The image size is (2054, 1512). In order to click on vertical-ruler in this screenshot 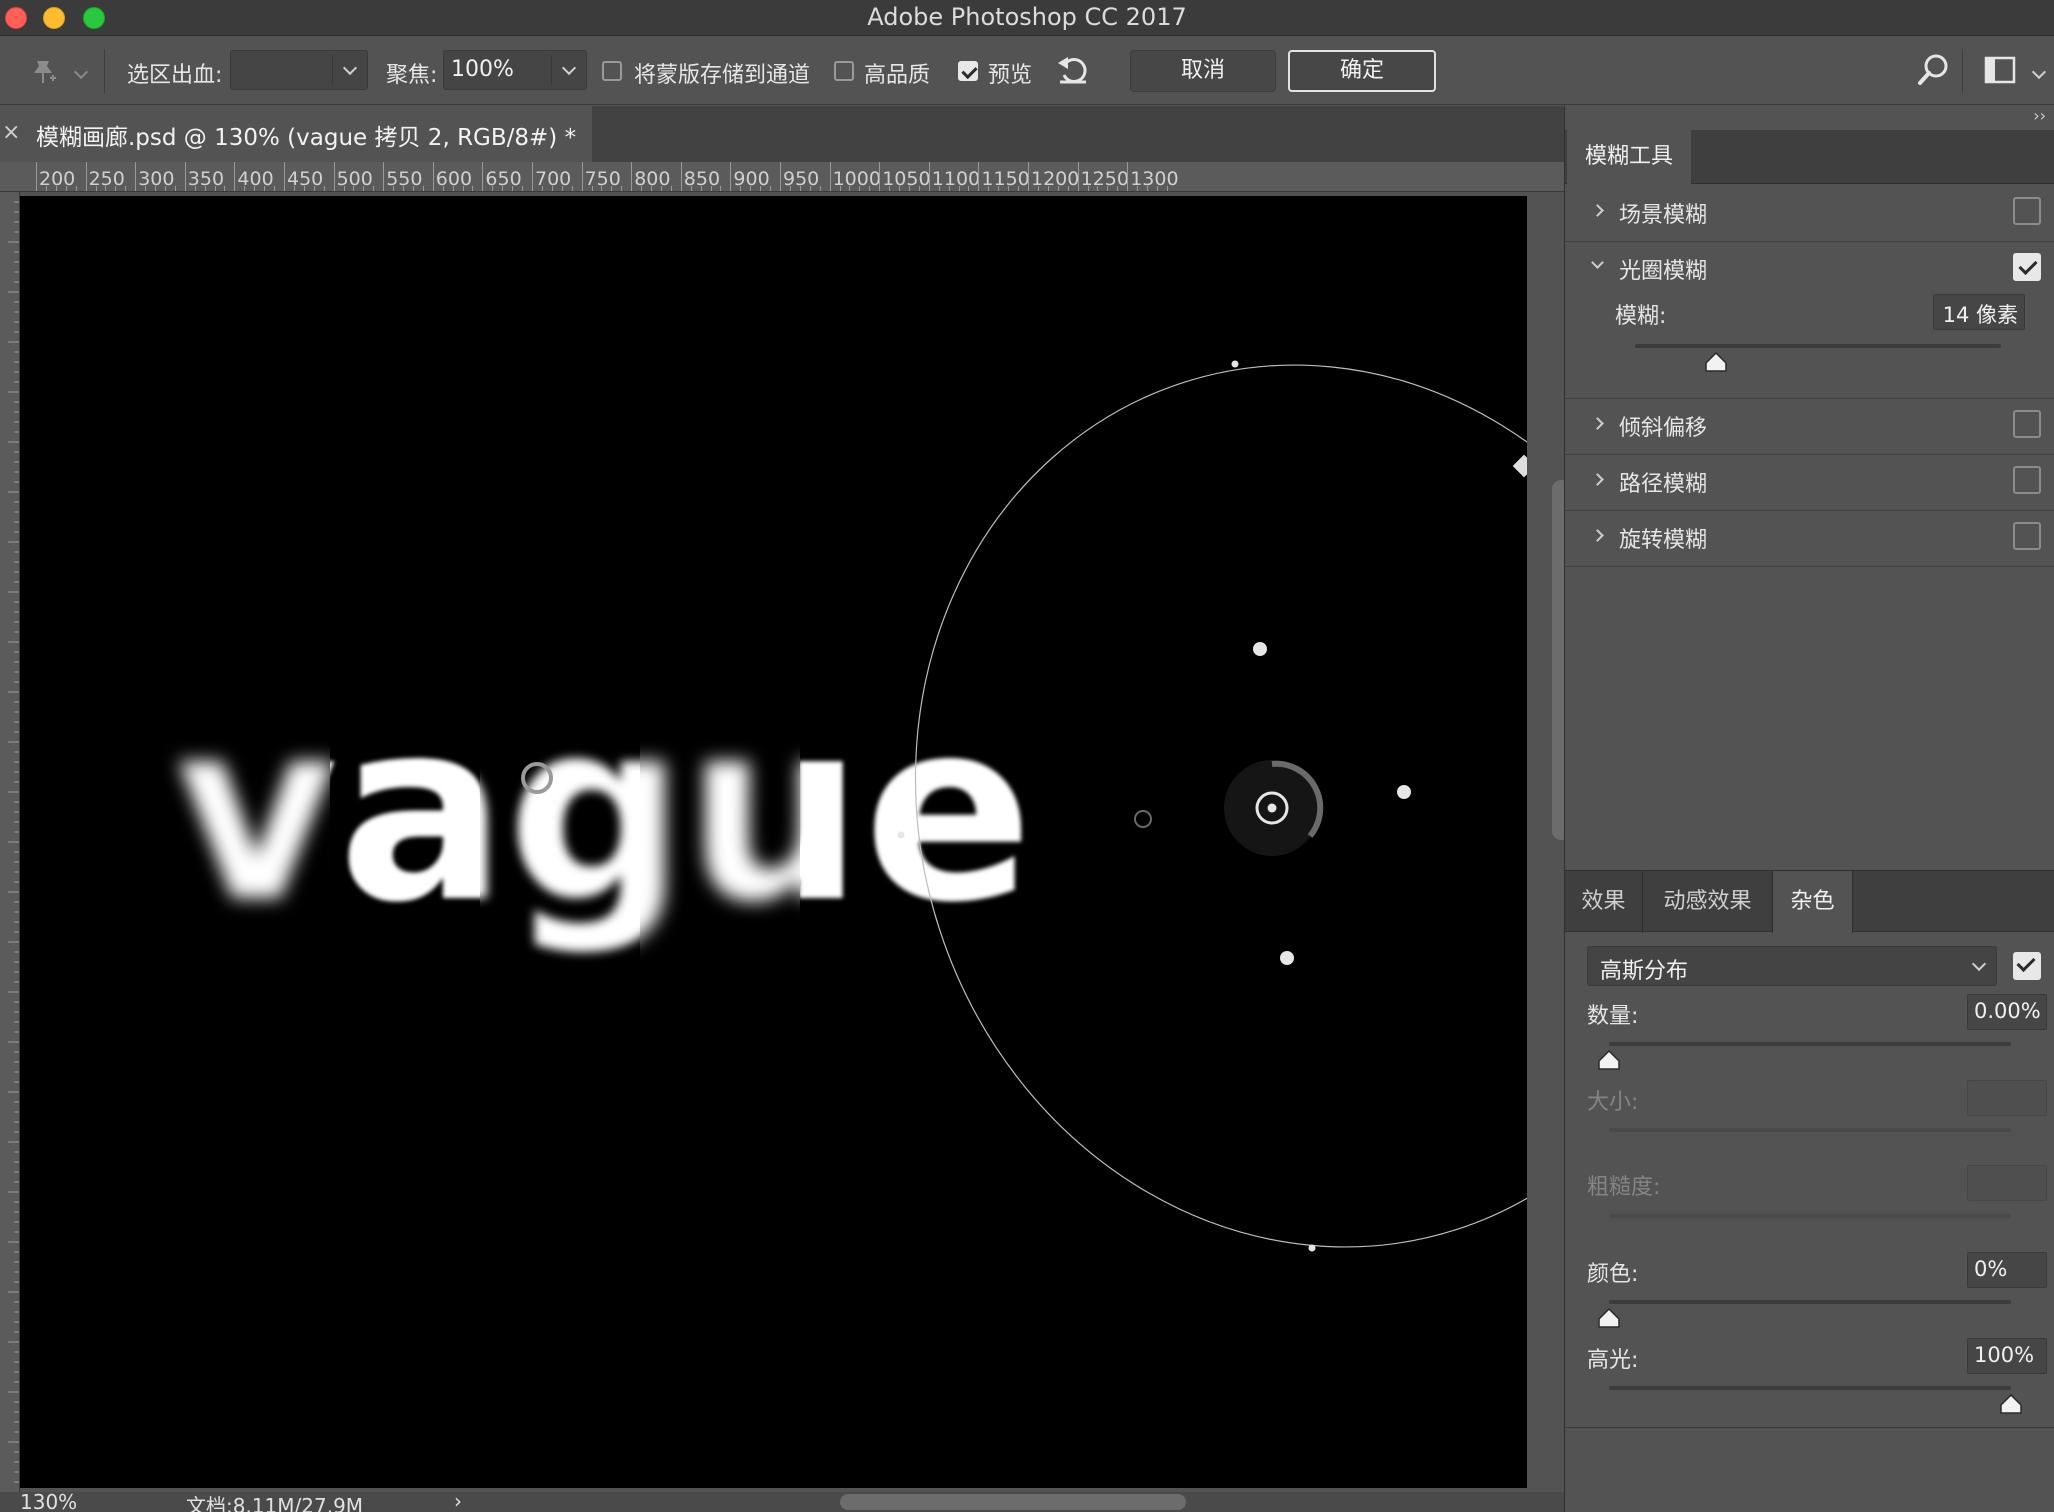, I will do `click(10, 842)`.